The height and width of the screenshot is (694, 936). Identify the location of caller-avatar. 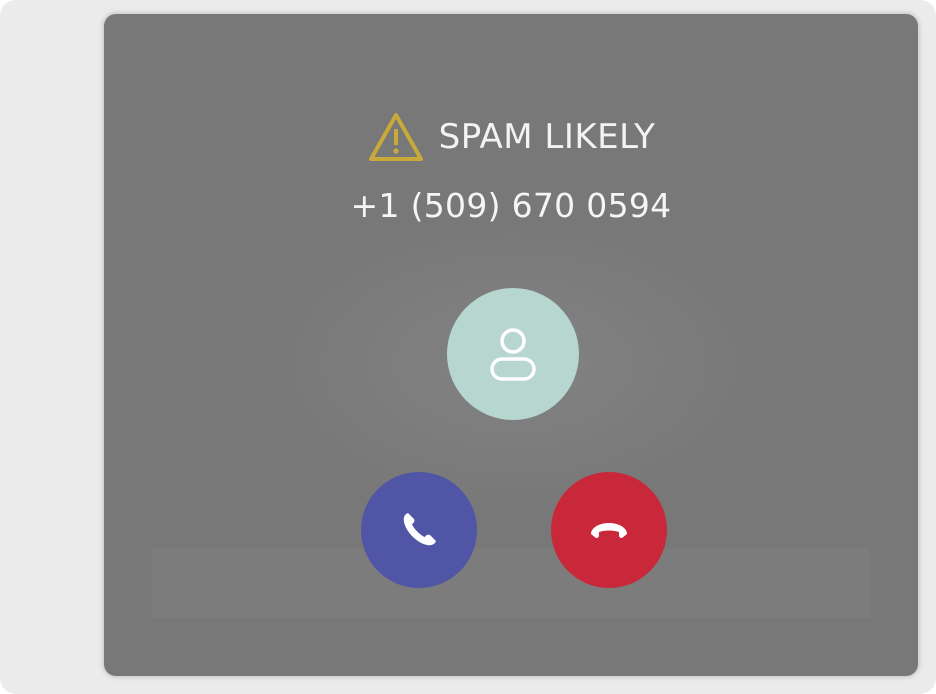
(513, 354).